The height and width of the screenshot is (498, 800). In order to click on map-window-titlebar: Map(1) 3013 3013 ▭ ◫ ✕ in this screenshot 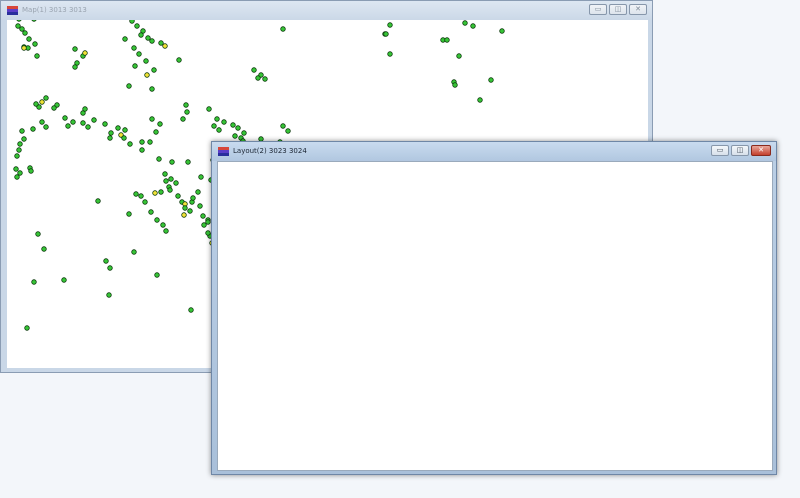, I will do `click(326, 10)`.